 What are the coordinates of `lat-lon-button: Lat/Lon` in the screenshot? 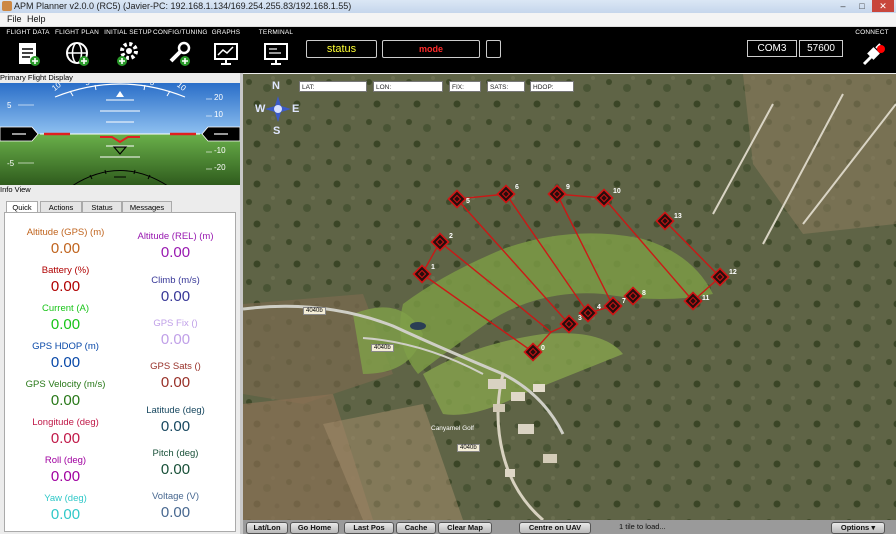 It's located at (267, 528).